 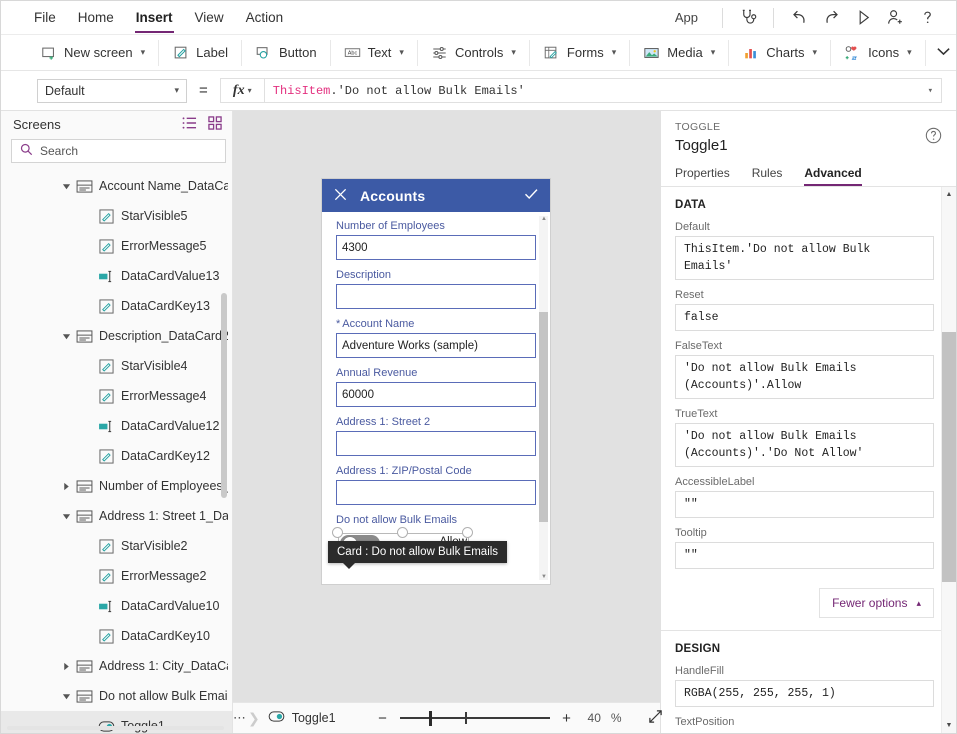 I want to click on ellipsis-icon: ⋯, so click(x=240, y=718).